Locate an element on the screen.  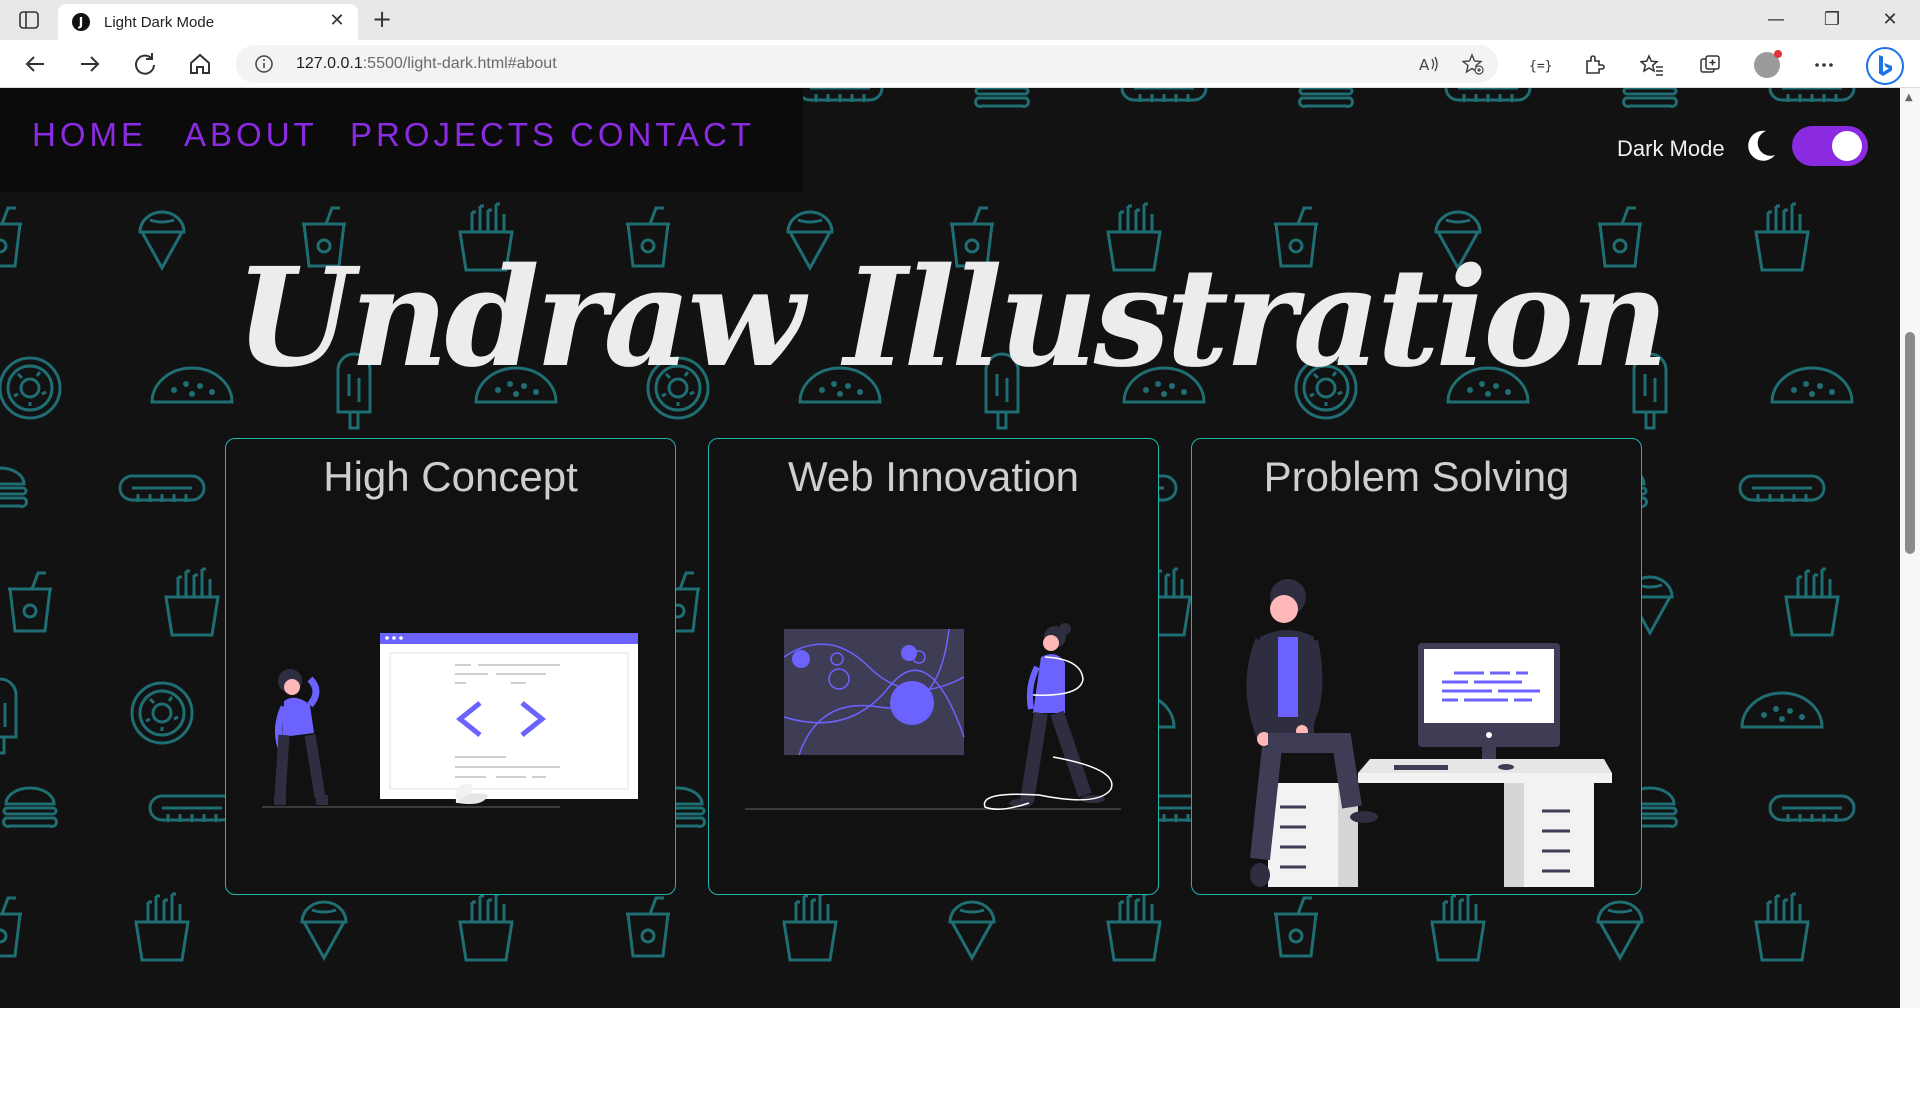
more-menu-icon is located at coordinates (1824, 65).